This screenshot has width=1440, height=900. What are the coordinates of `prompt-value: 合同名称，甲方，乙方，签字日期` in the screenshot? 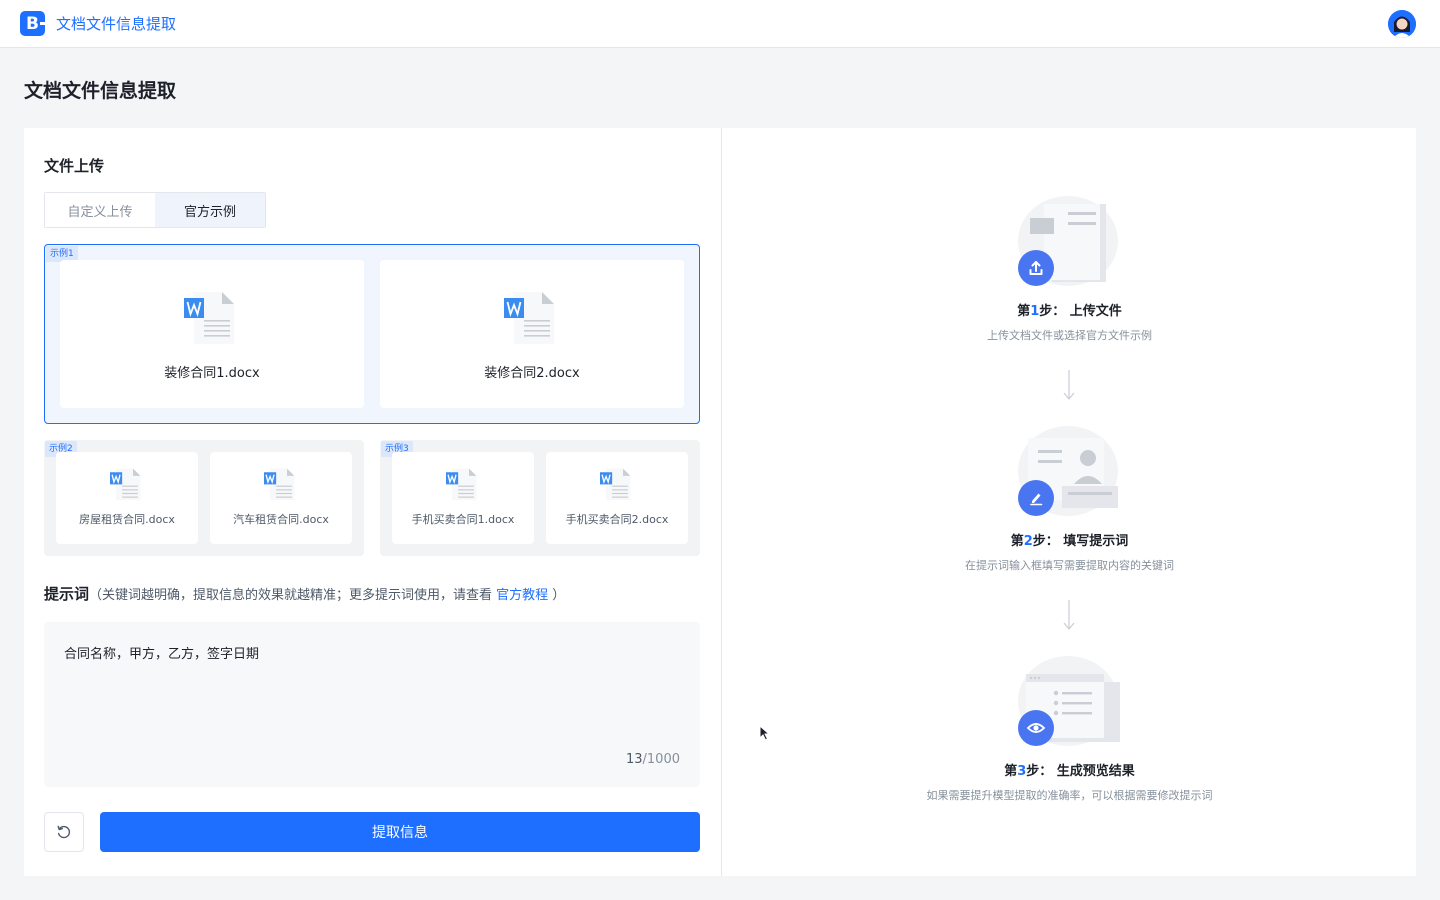 It's located at (162, 654).